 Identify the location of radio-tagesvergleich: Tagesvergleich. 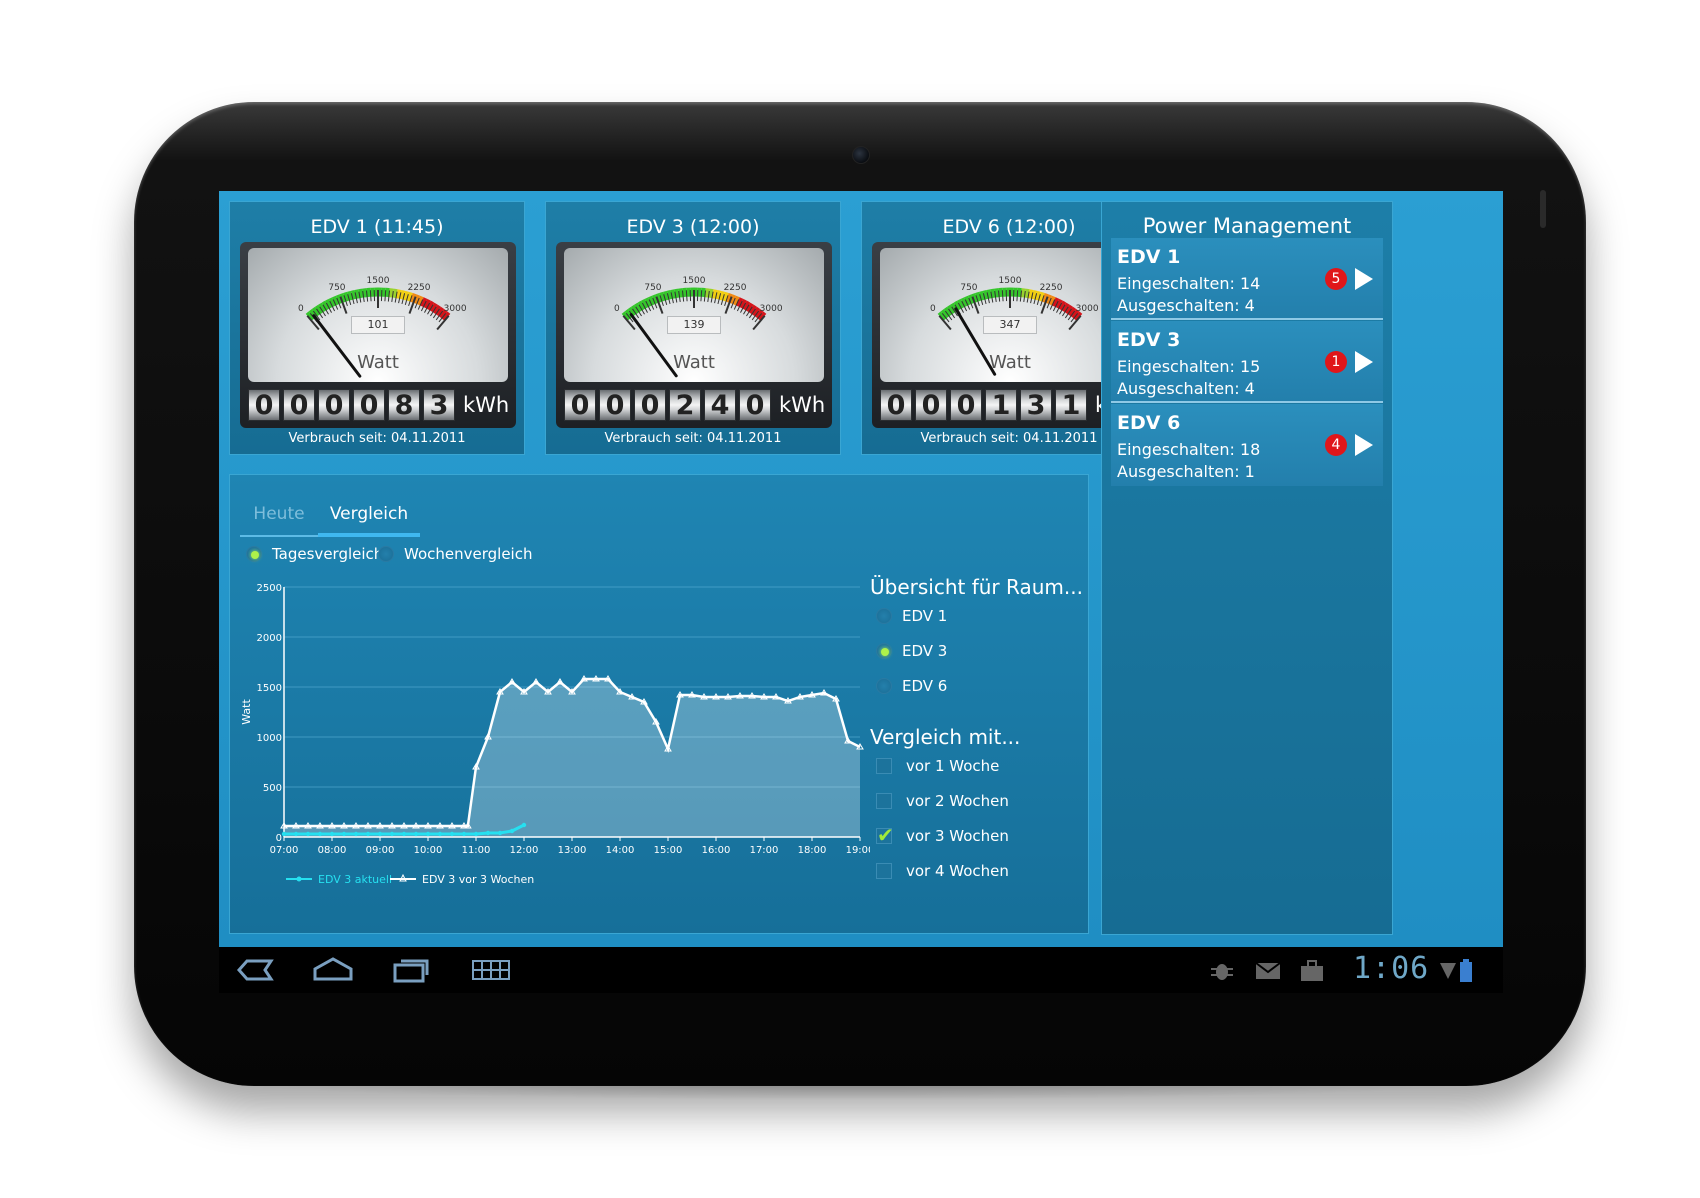
(314, 554).